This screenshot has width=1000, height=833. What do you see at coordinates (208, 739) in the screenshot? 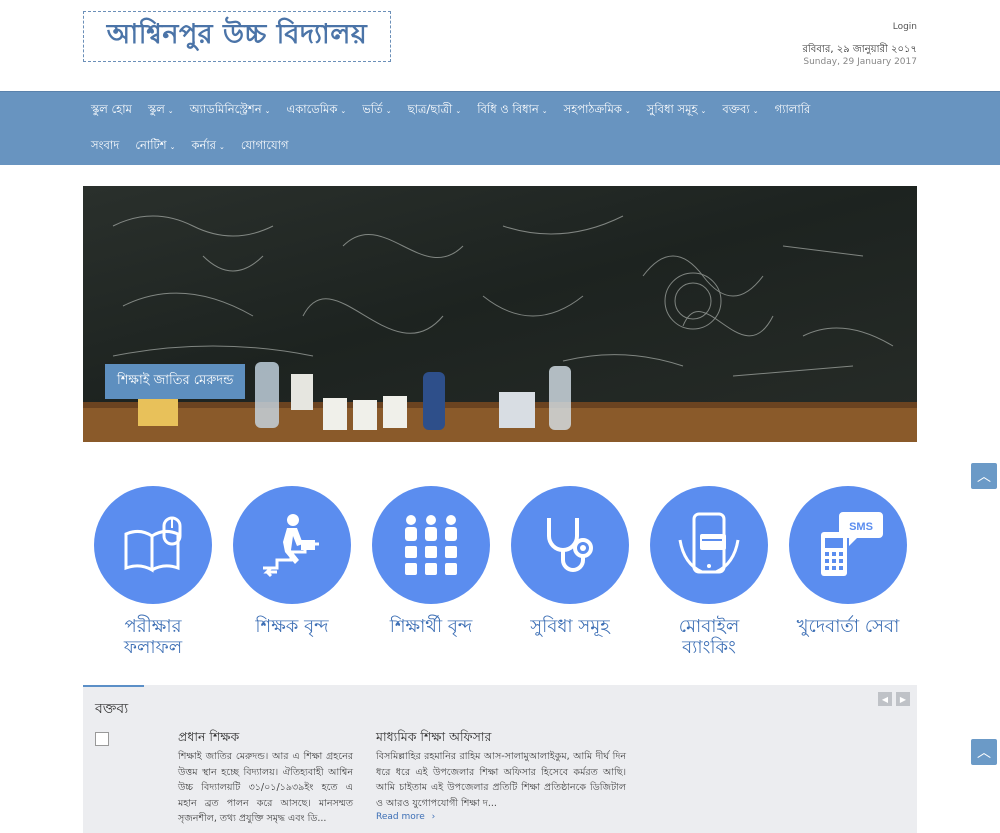
I see `speech-title-headmaster: প্রধান শিক্ষক` at bounding box center [208, 739].